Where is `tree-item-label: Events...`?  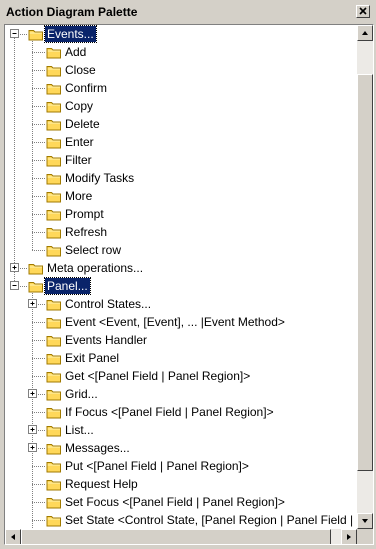 tree-item-label: Events... is located at coordinates (70, 34).